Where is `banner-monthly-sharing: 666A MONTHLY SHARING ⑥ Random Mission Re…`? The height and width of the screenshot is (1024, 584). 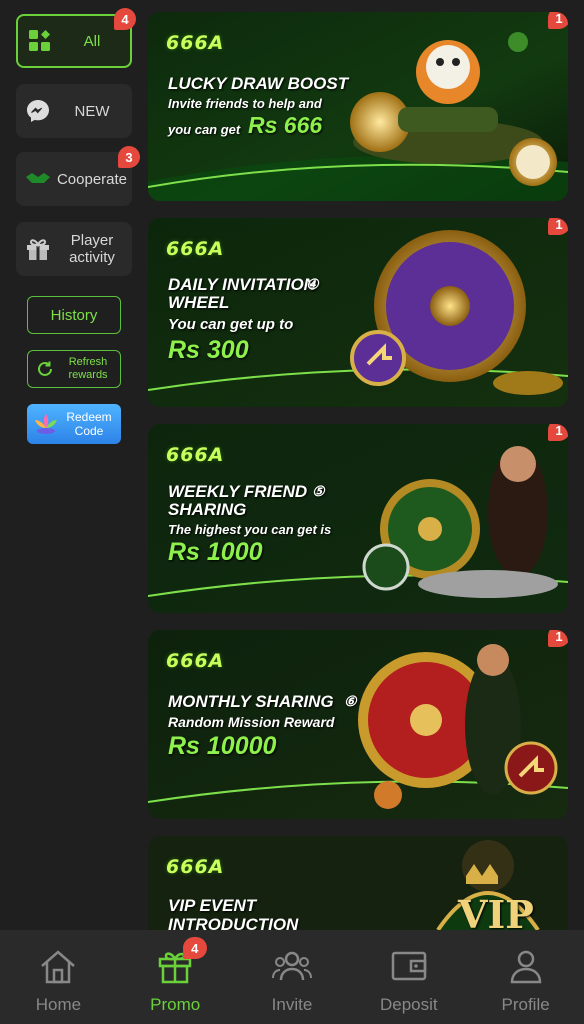 banner-monthly-sharing: 666A MONTHLY SHARING ⑥ Random Mission Re… is located at coordinates (358, 724).